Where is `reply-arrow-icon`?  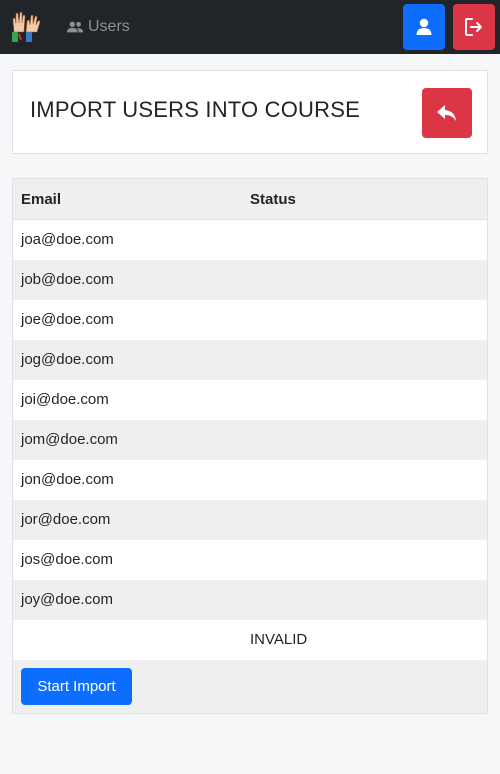 reply-arrow-icon is located at coordinates (446, 113).